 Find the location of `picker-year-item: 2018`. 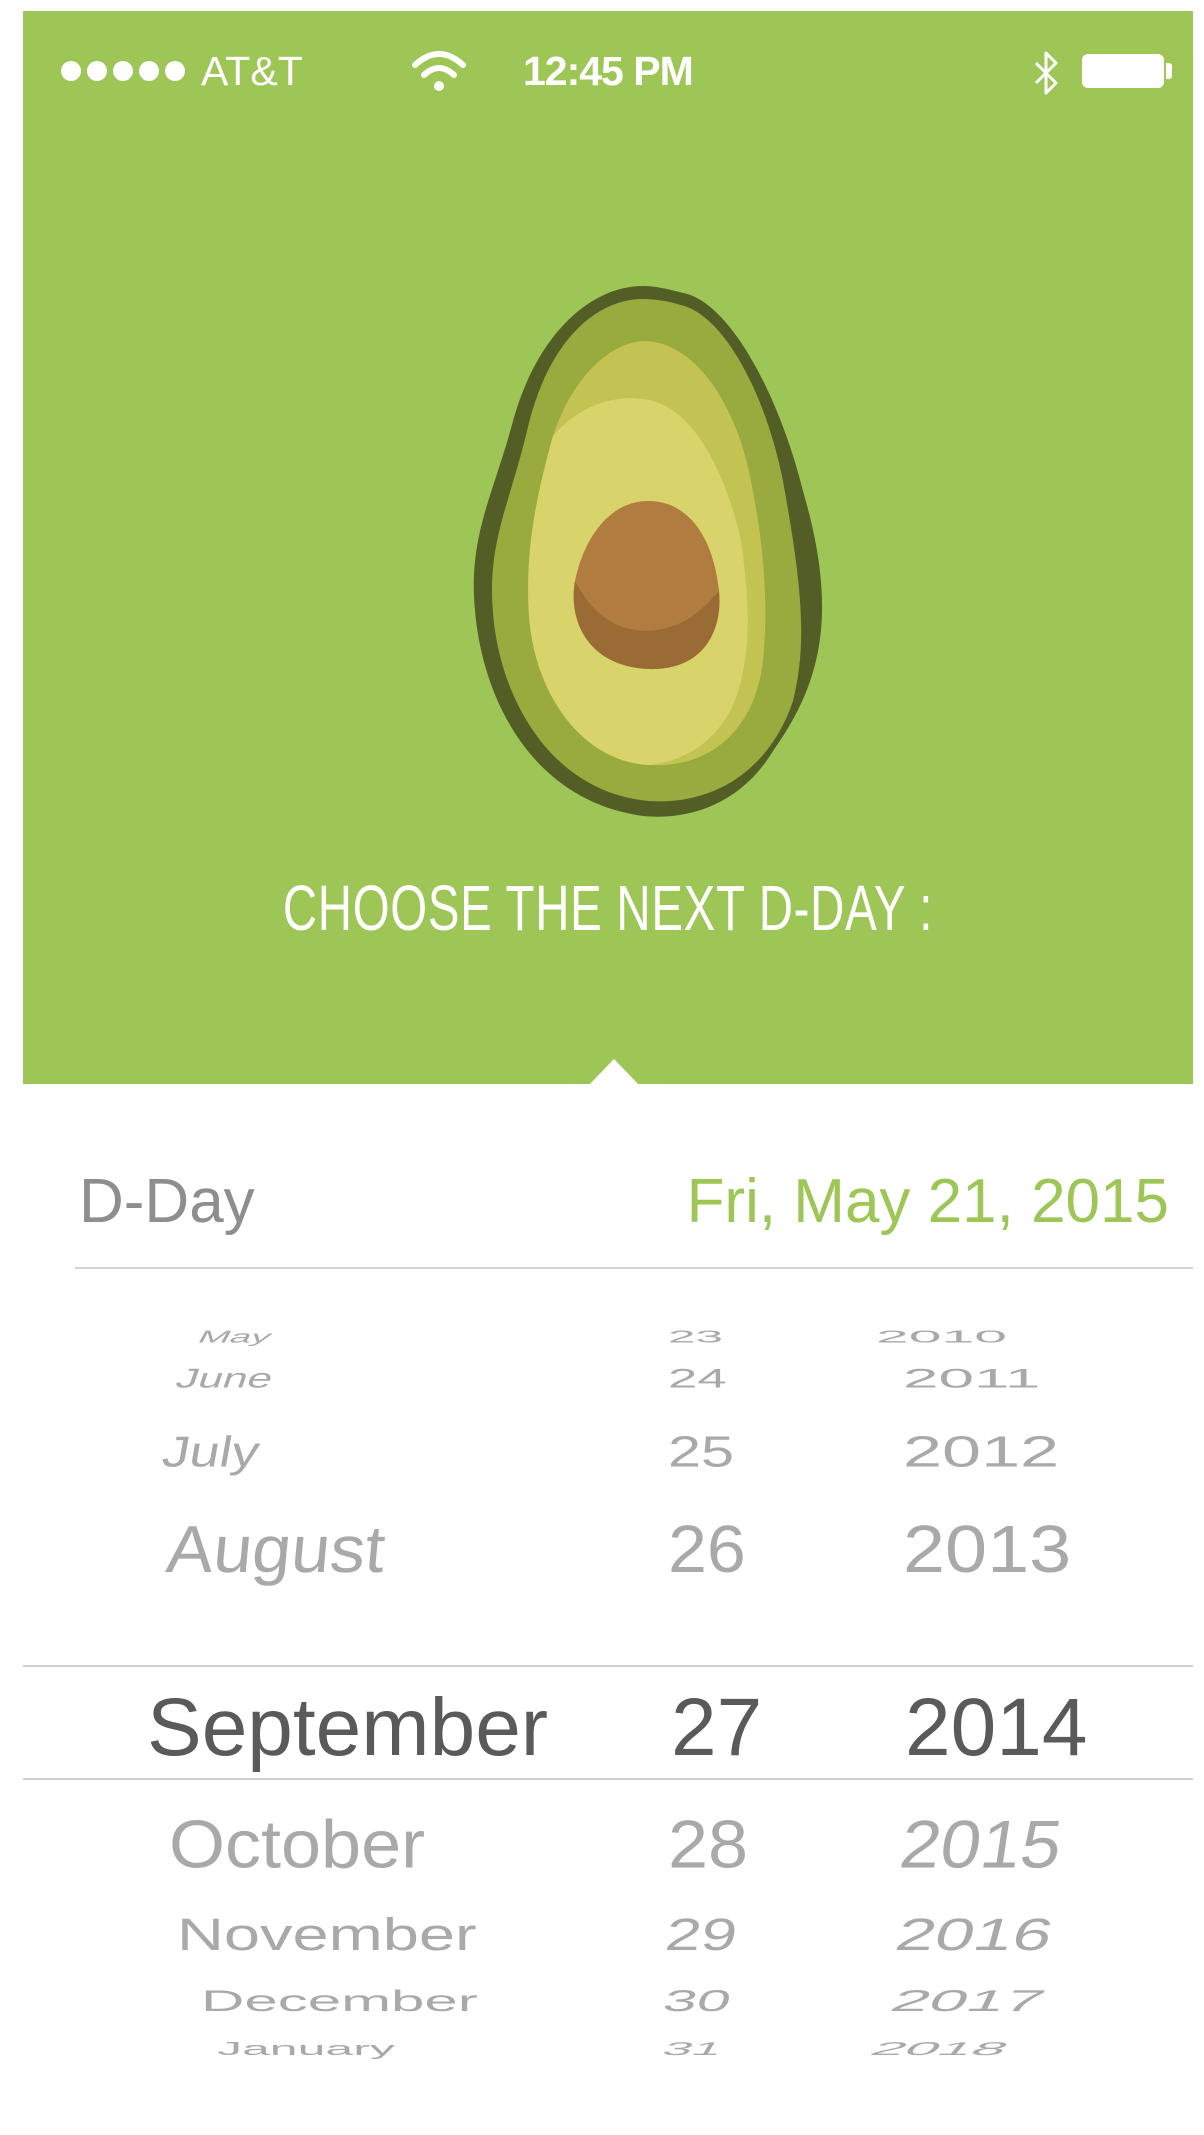

picker-year-item: 2018 is located at coordinates (939, 2049).